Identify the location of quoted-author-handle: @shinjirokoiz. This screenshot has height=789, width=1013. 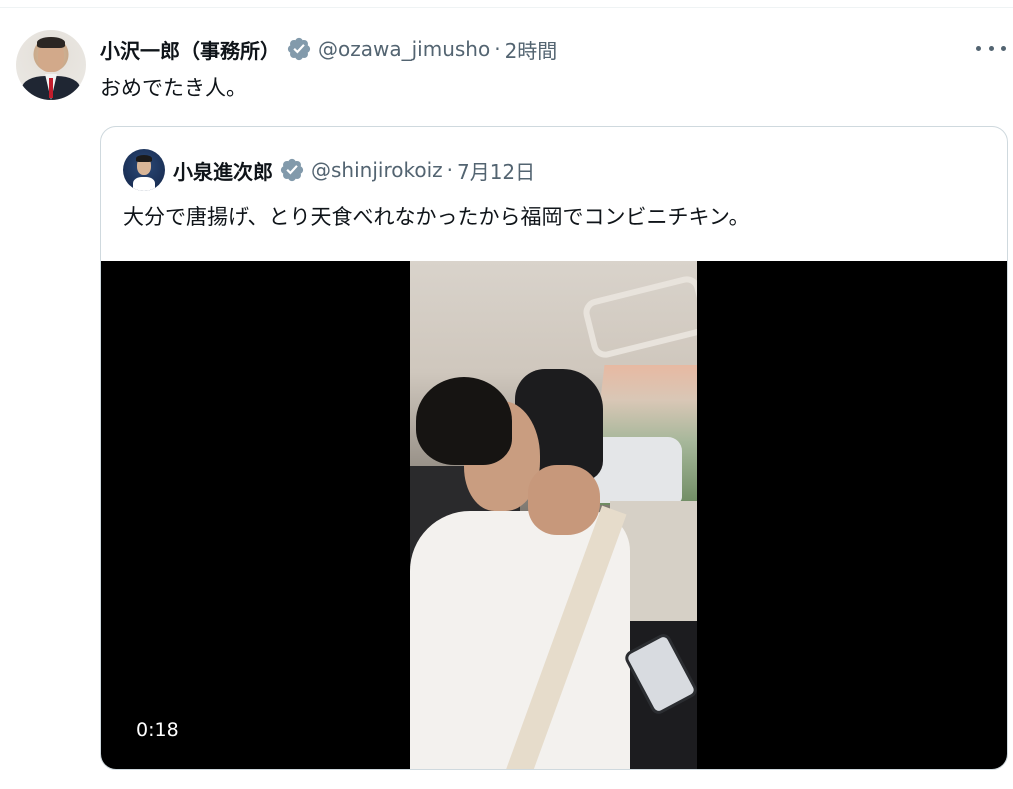
(377, 170).